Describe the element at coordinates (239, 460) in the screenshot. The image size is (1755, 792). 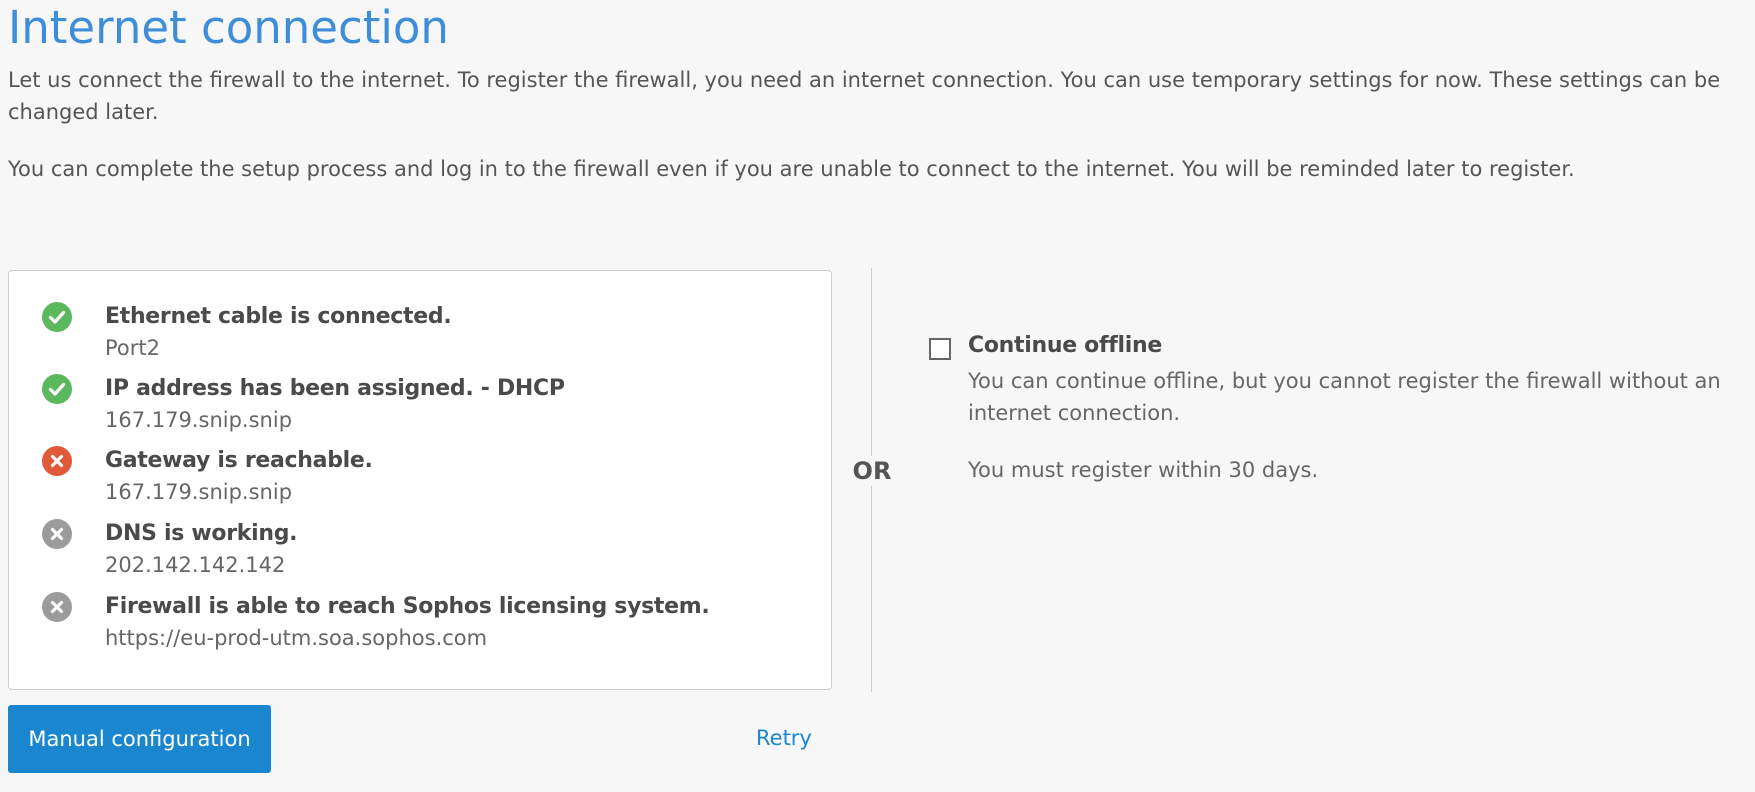
I see `check-title: Gateway is reachable.` at that location.